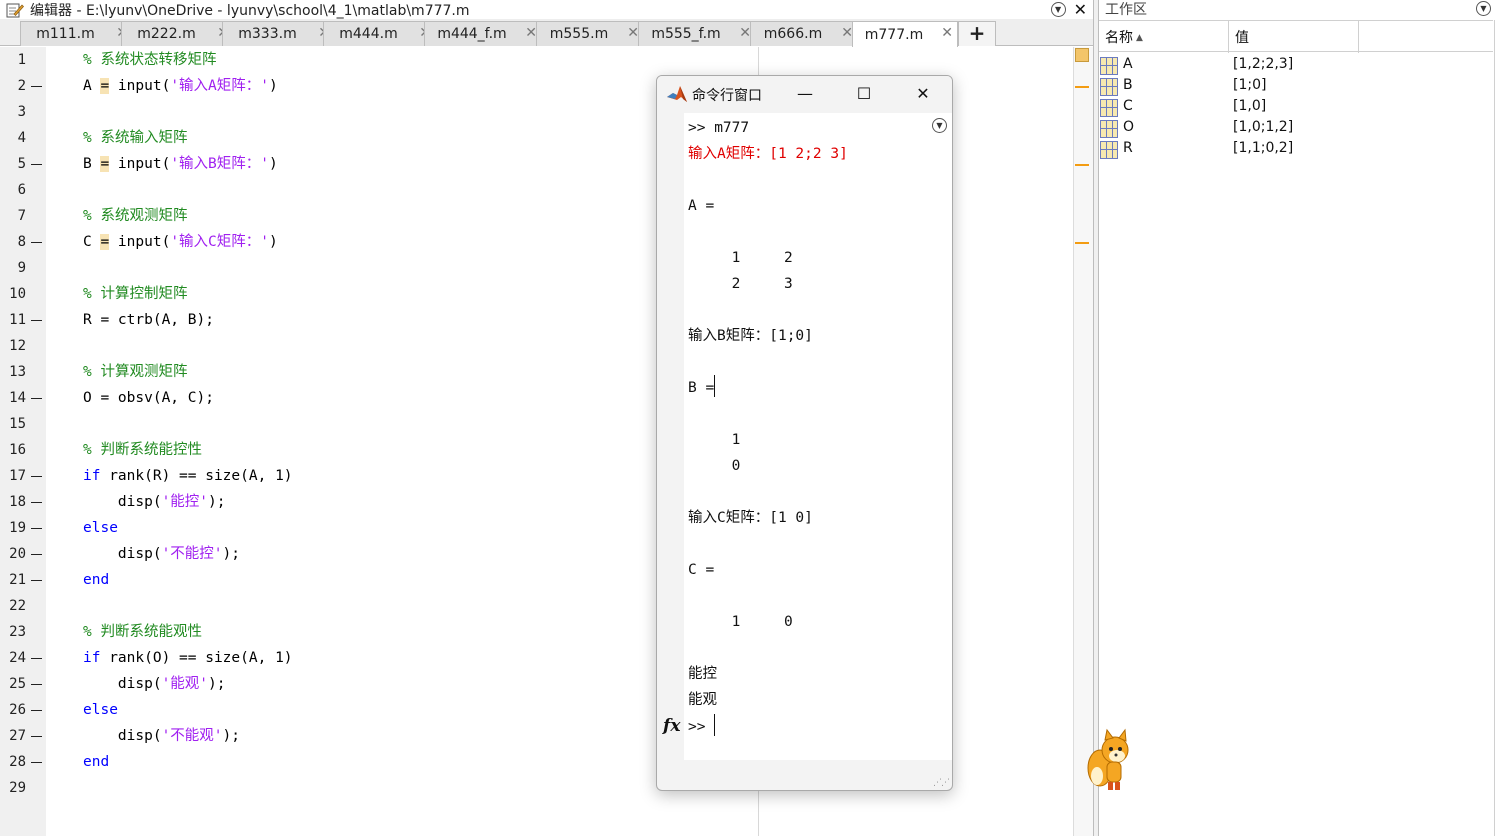 This screenshot has width=1497, height=836. Describe the element at coordinates (23, 580) in the screenshot. I see `line-number: 21` at that location.